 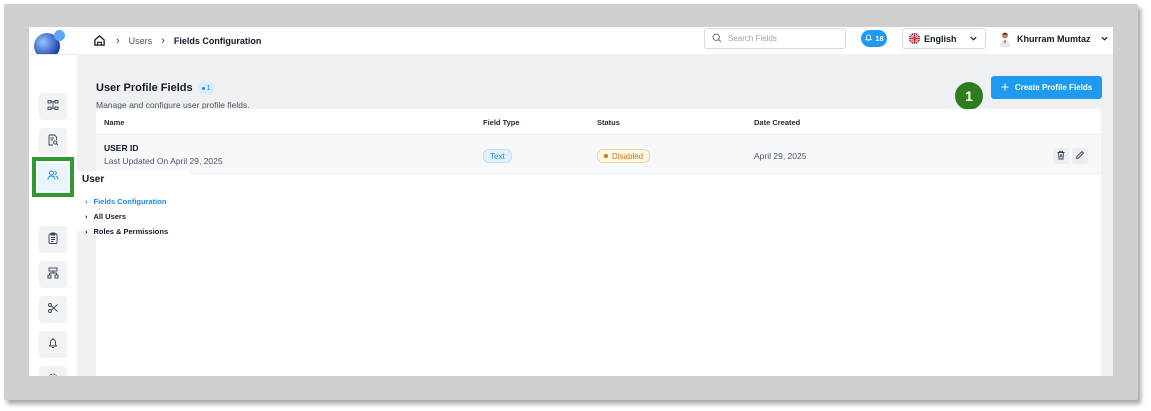 I want to click on page-title: User Profile Fields 1, so click(x=155, y=88).